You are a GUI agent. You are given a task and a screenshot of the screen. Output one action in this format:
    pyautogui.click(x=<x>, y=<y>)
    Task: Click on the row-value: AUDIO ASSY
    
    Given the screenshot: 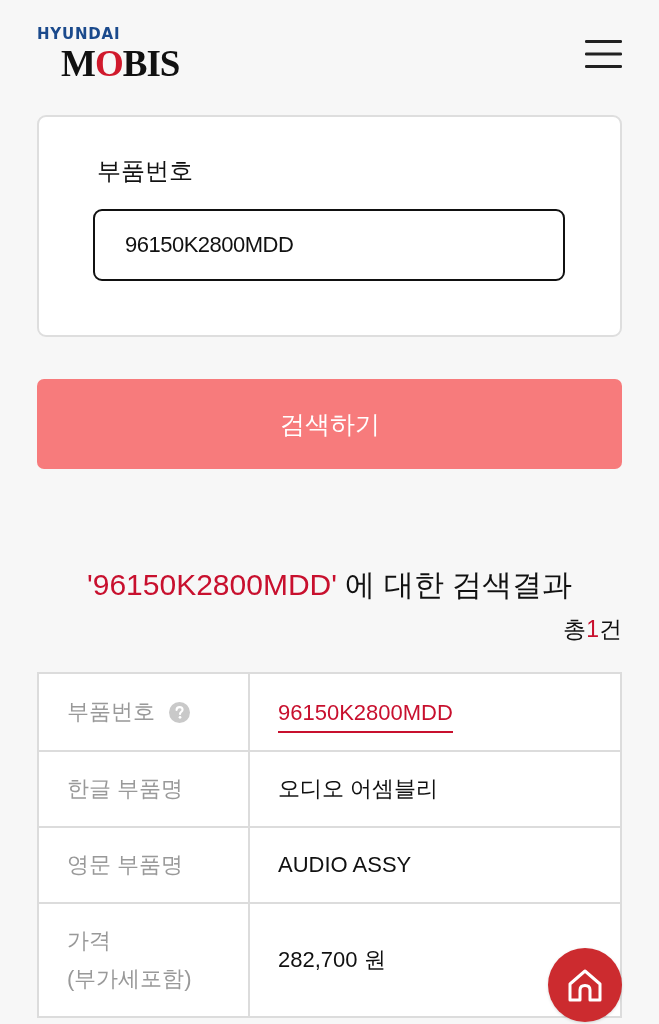 What is the action you would take?
    pyautogui.click(x=345, y=865)
    